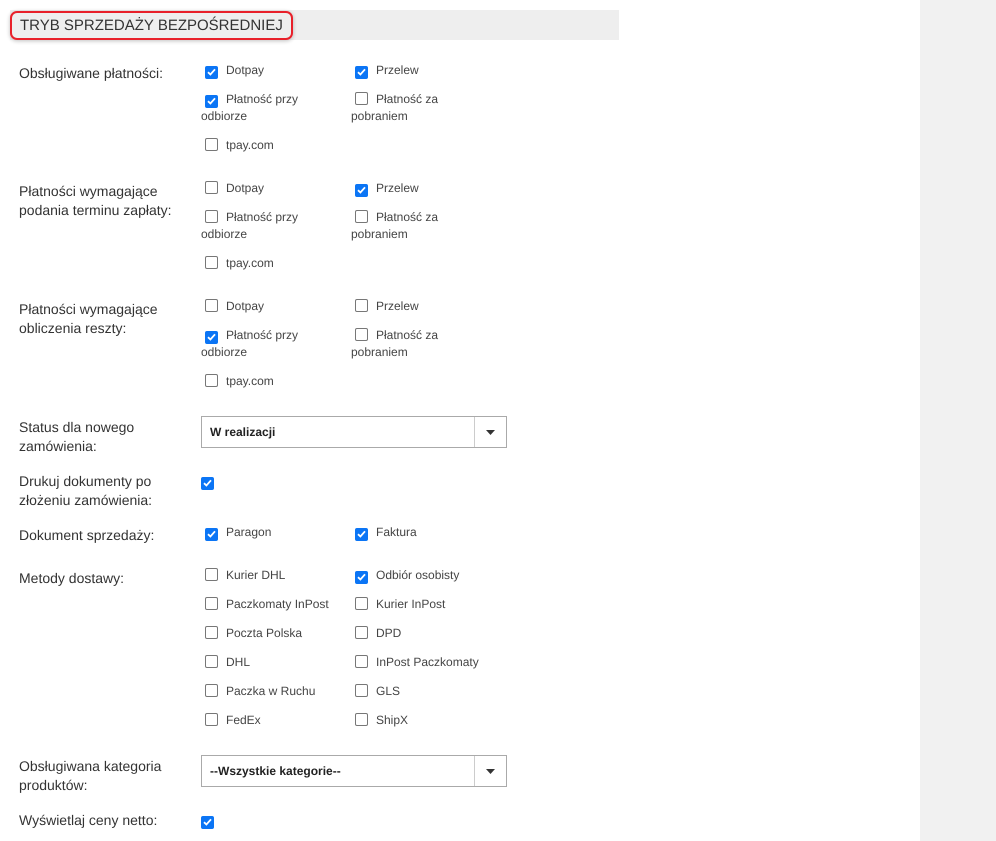  What do you see at coordinates (266, 662) in the screenshot?
I see `checkbox-option: DHL` at bounding box center [266, 662].